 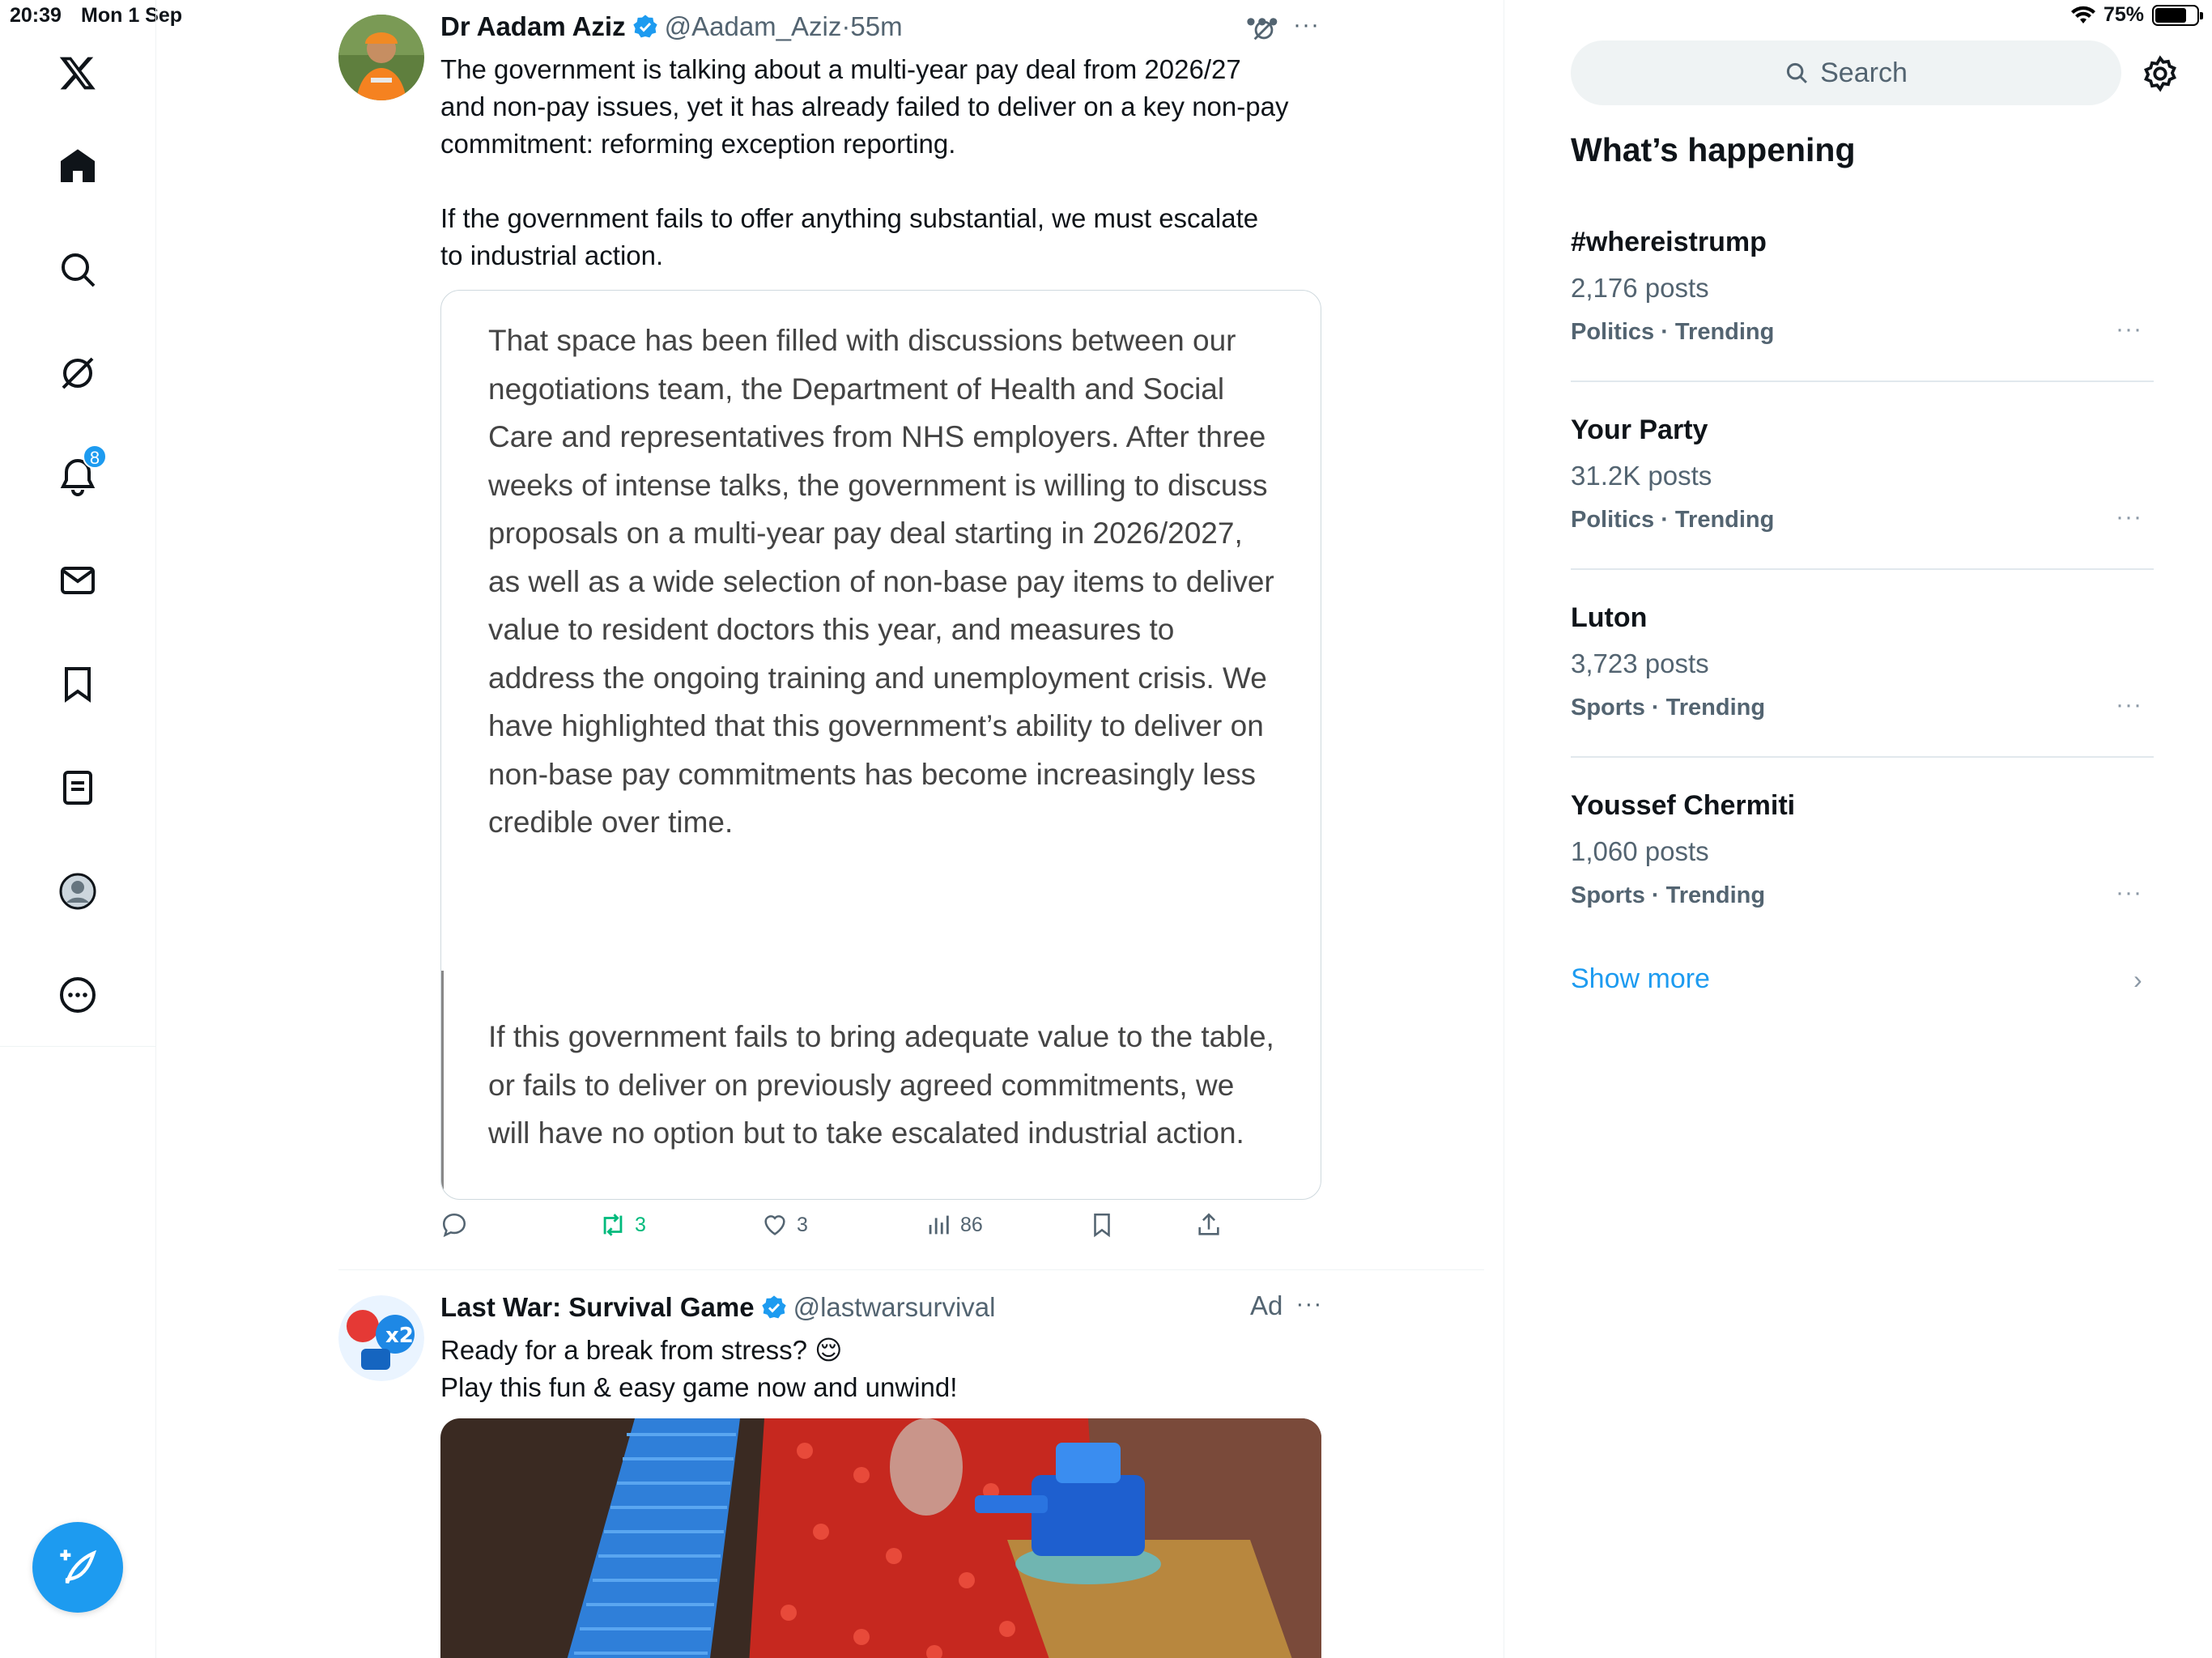 I want to click on profile-avatar-icon, so click(x=77, y=891).